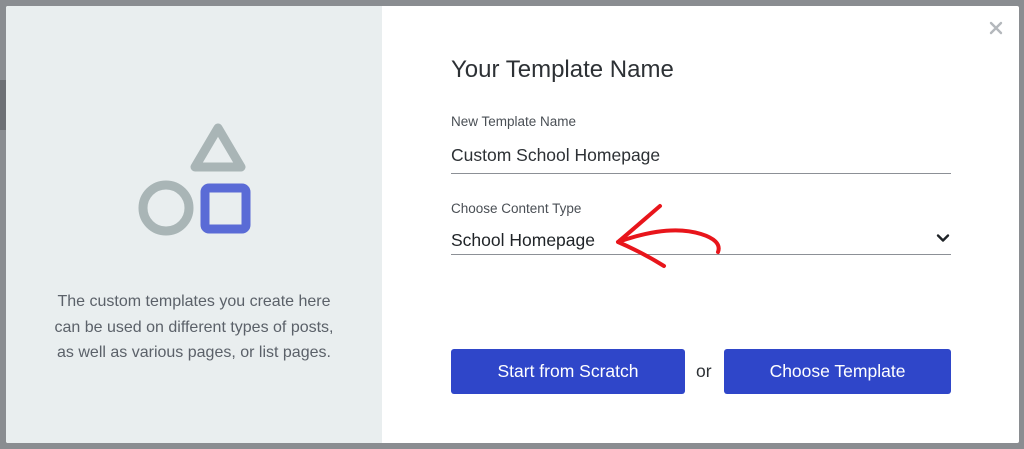 This screenshot has height=449, width=1024. What do you see at coordinates (943, 238) in the screenshot?
I see `chevron-down-icon` at bounding box center [943, 238].